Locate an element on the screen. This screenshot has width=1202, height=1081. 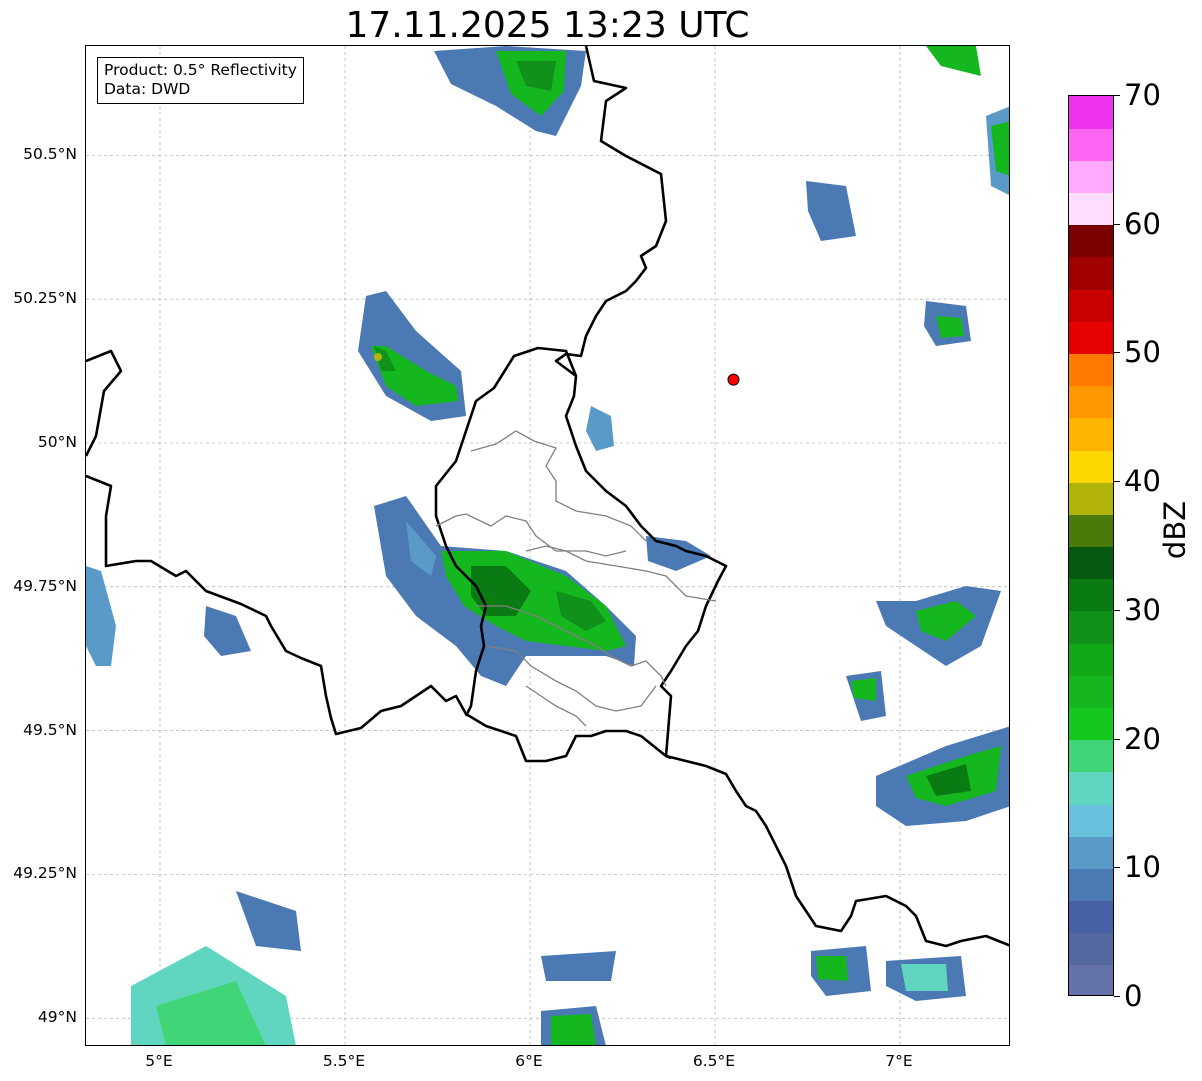
data-source-label: Data: DWD is located at coordinates (147, 89).